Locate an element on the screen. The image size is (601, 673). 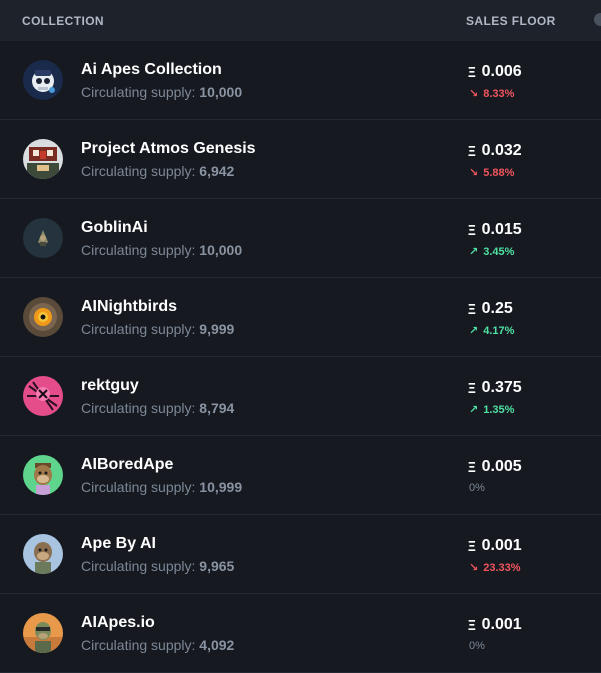
floor-price: Ξ 0.25 is located at coordinates (490, 309).